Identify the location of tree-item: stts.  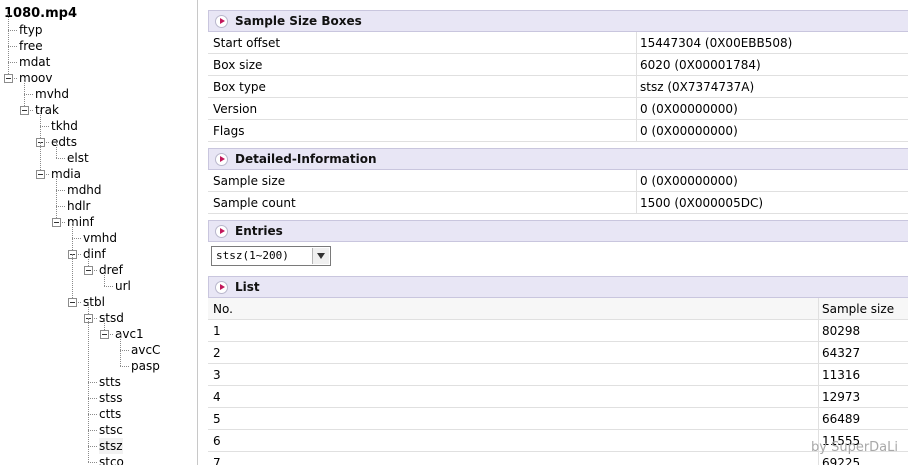
(98, 382).